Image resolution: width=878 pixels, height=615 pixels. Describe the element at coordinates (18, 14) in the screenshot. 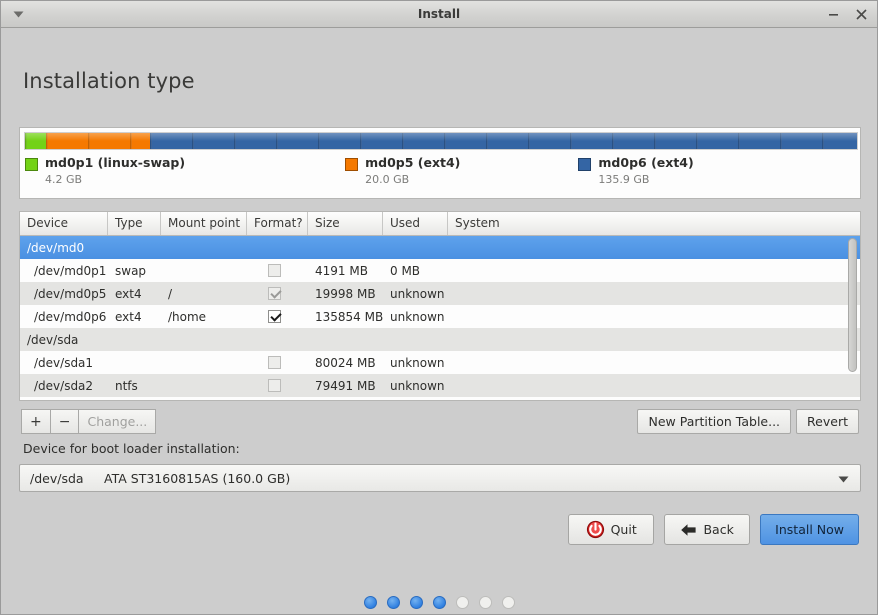

I see `window-menu-button` at that location.